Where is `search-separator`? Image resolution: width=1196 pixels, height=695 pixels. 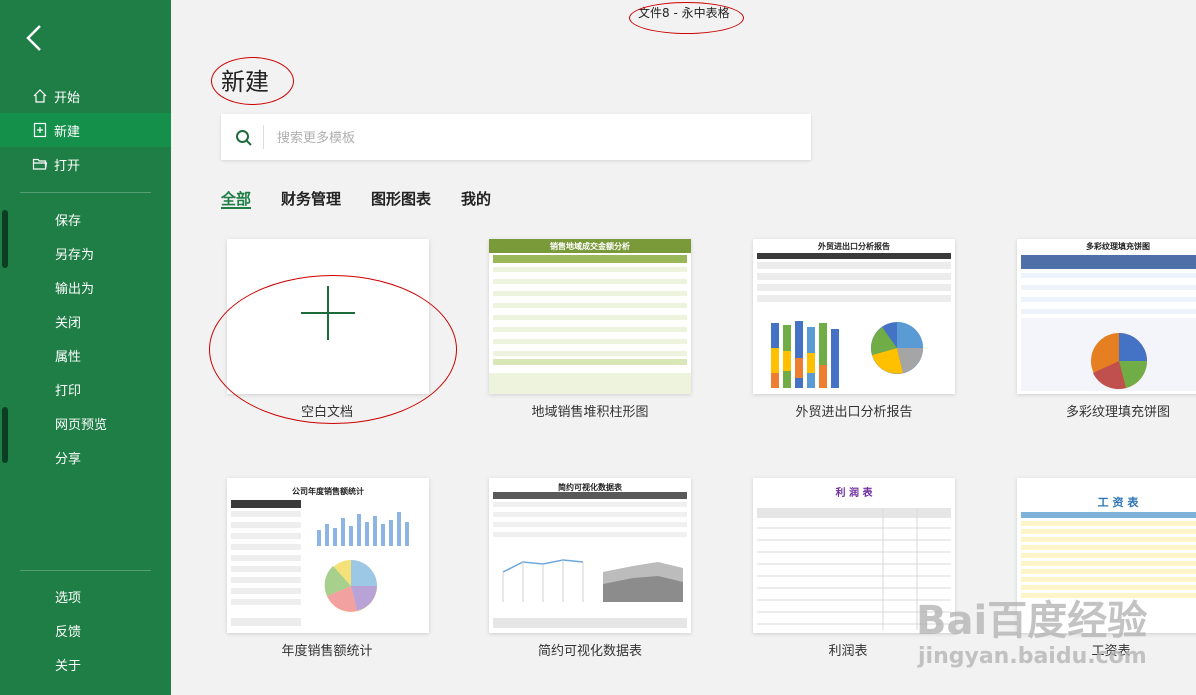 search-separator is located at coordinates (263, 137).